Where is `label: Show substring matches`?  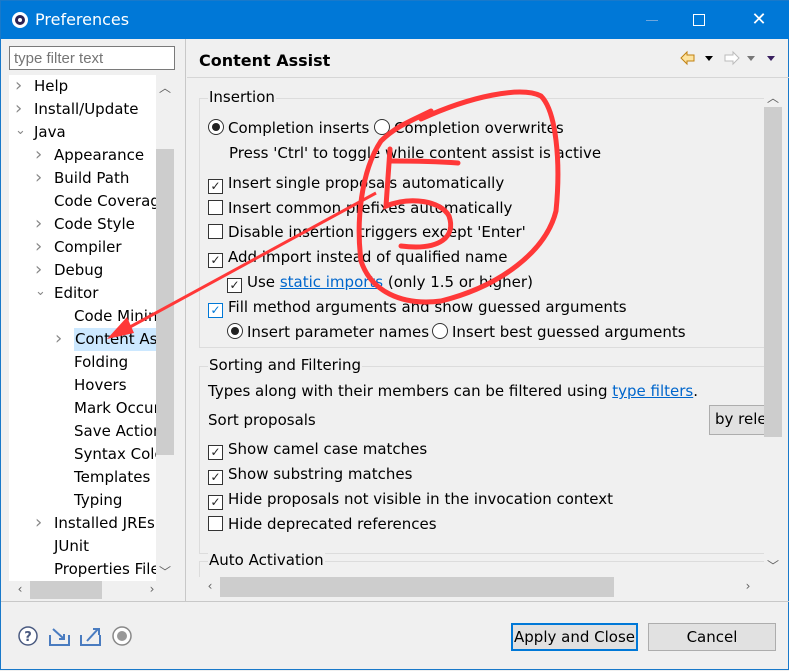
label: Show substring matches is located at coordinates (320, 474).